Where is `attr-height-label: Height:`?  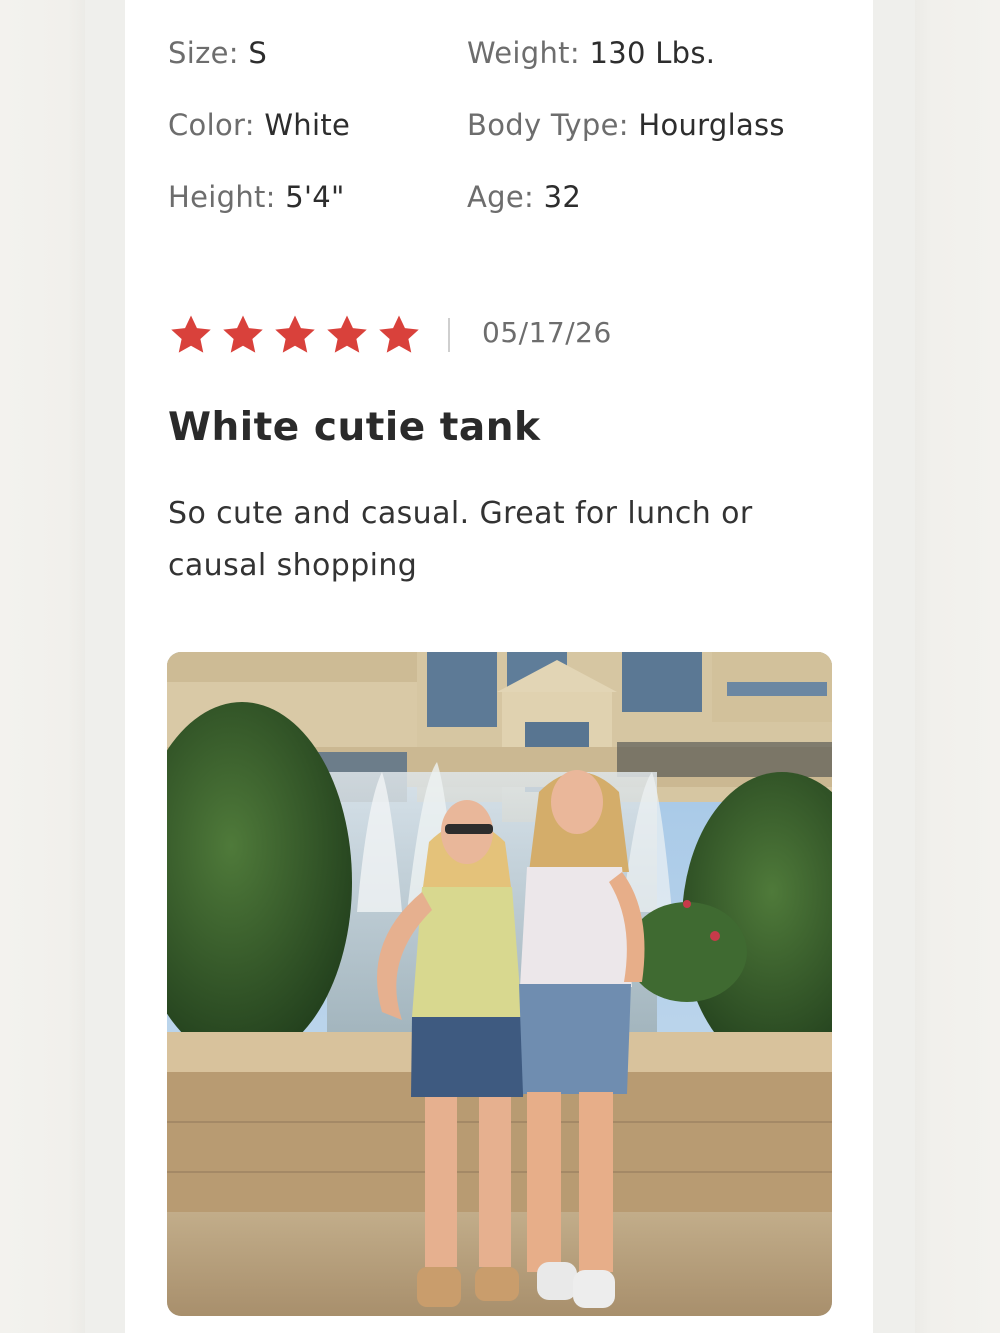
attr-height-label: Height: is located at coordinates (222, 197).